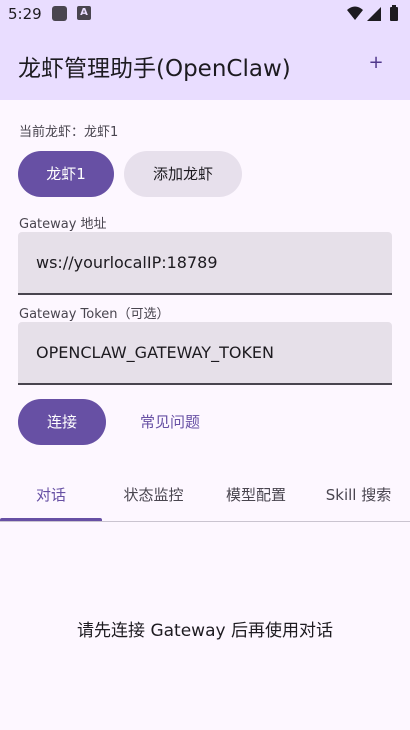  I want to click on tab-bar: 对话 状态监控 模型配置 Skill 搜索, so click(205, 496).